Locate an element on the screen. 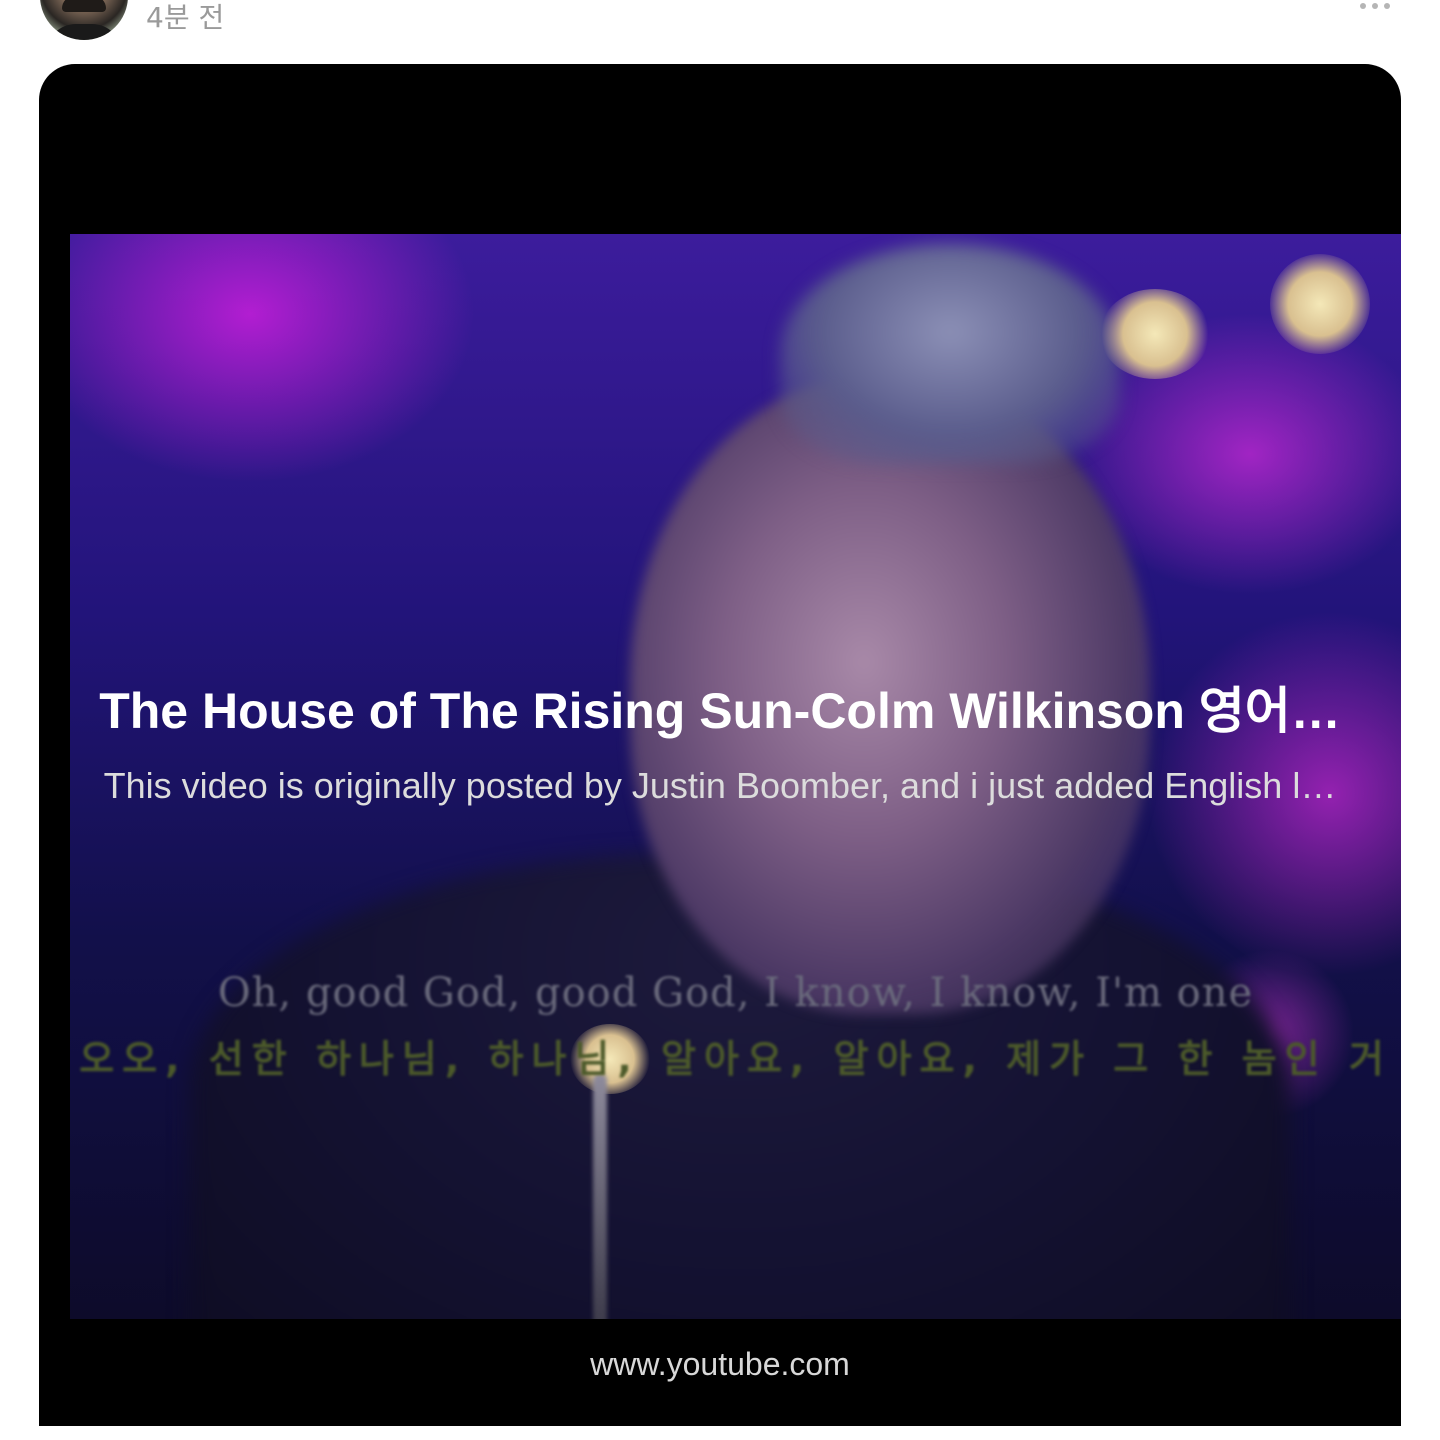  link-domain: www.youtube.com is located at coordinates (720, 1364).